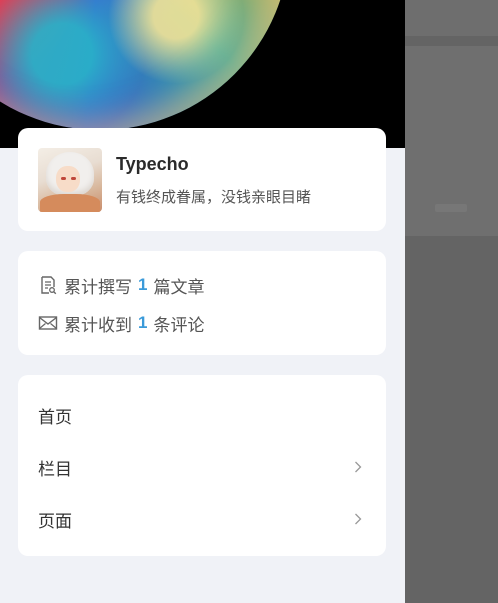 This screenshot has width=498, height=603. I want to click on comment-count-stat: 累计收到 1 条评论, so click(121, 323).